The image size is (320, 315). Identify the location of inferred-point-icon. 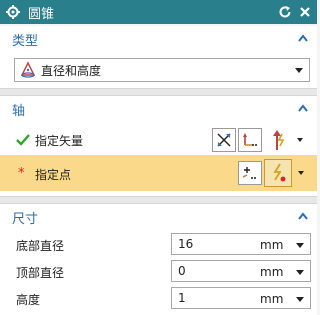
(279, 172).